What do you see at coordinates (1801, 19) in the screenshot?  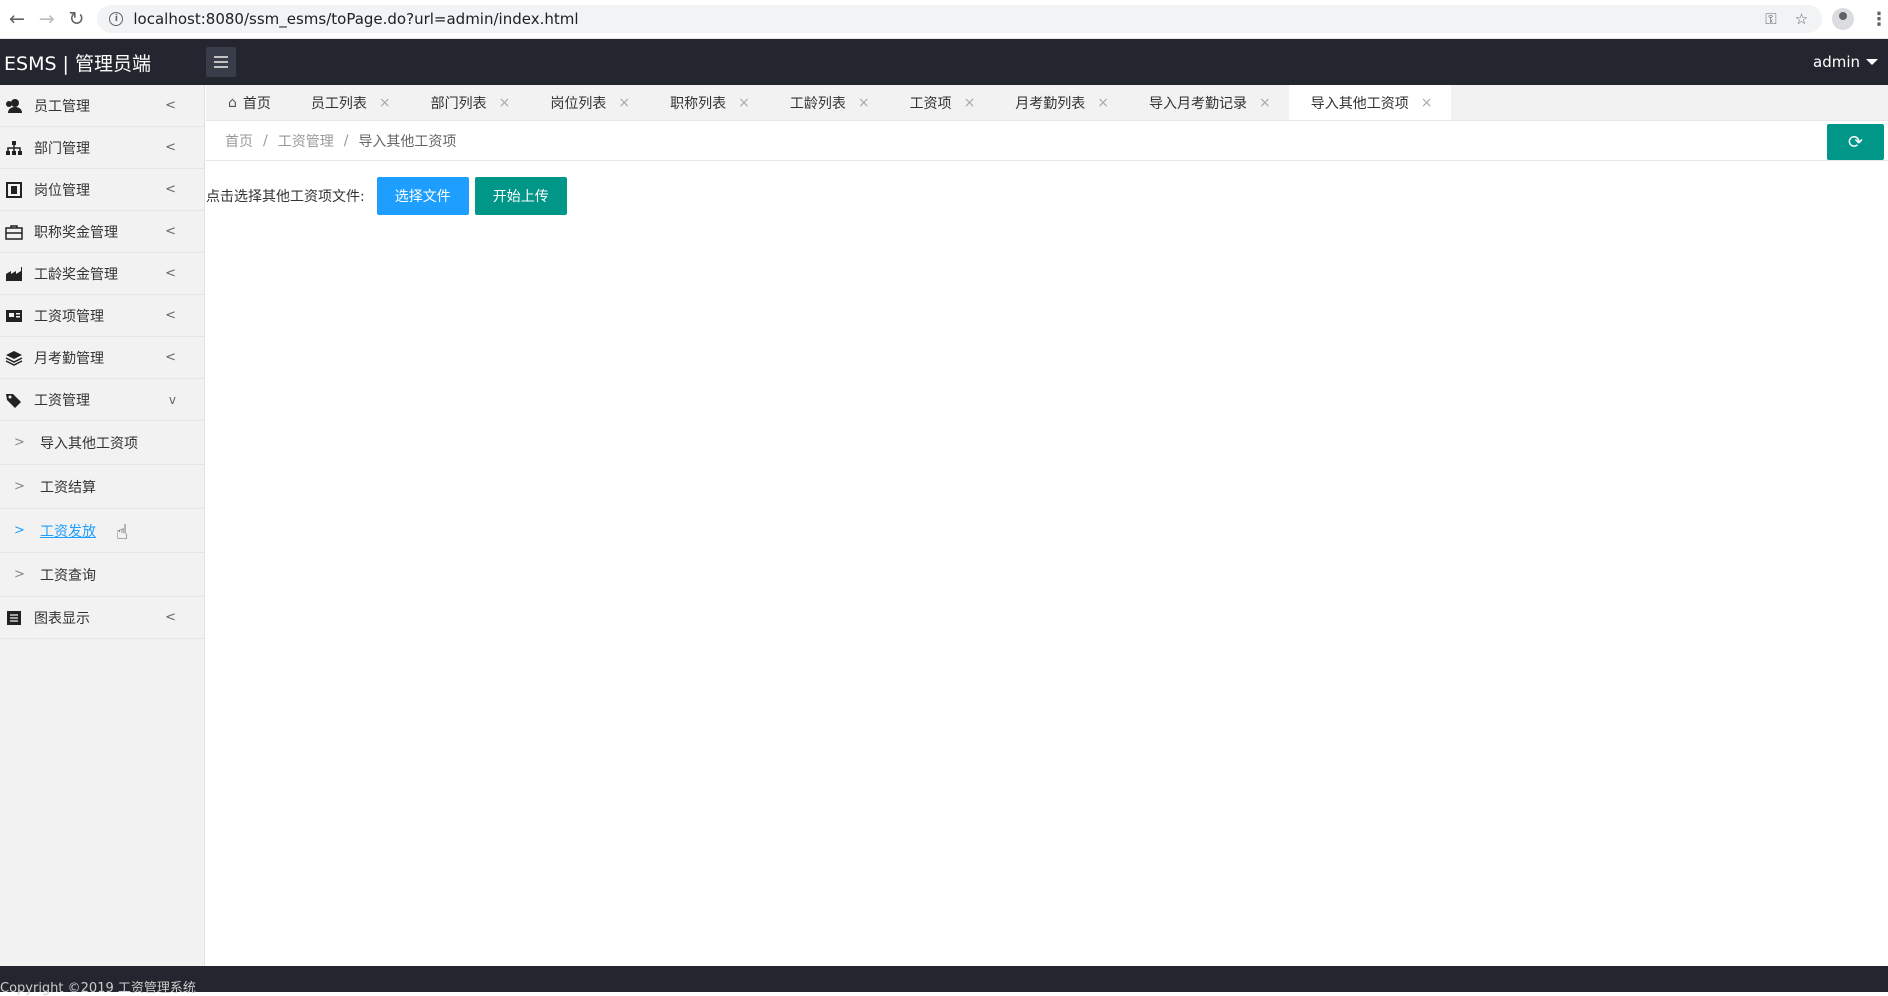 I see `star-icon: ☆` at bounding box center [1801, 19].